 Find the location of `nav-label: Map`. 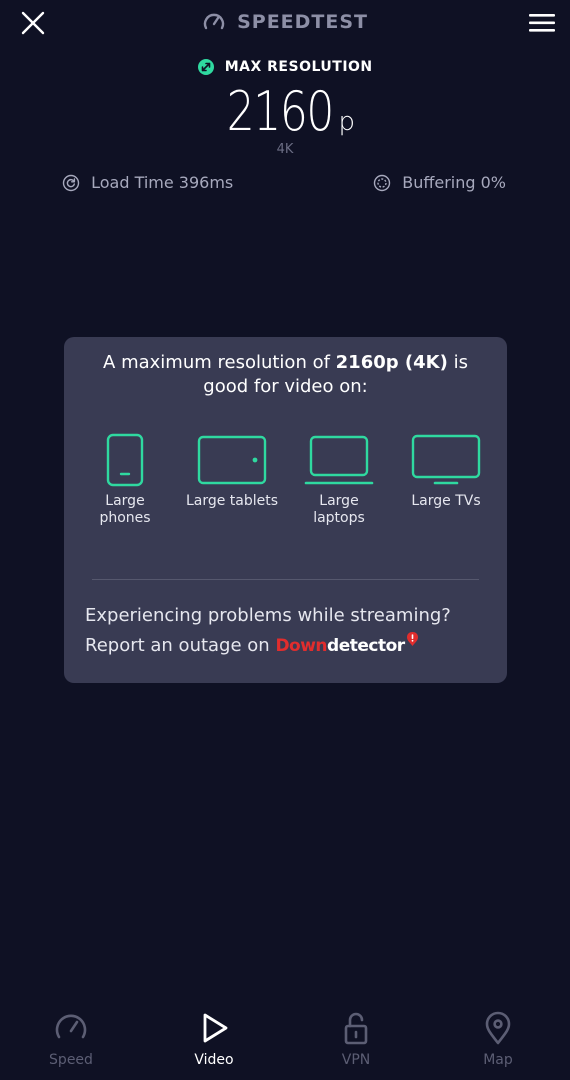

nav-label: Map is located at coordinates (498, 1060).